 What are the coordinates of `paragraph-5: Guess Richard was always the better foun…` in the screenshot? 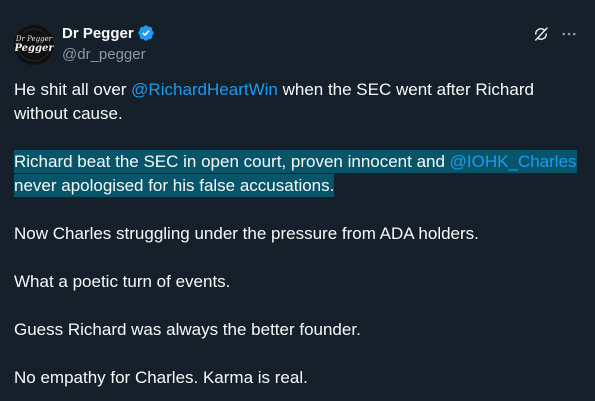 It's located at (187, 329).